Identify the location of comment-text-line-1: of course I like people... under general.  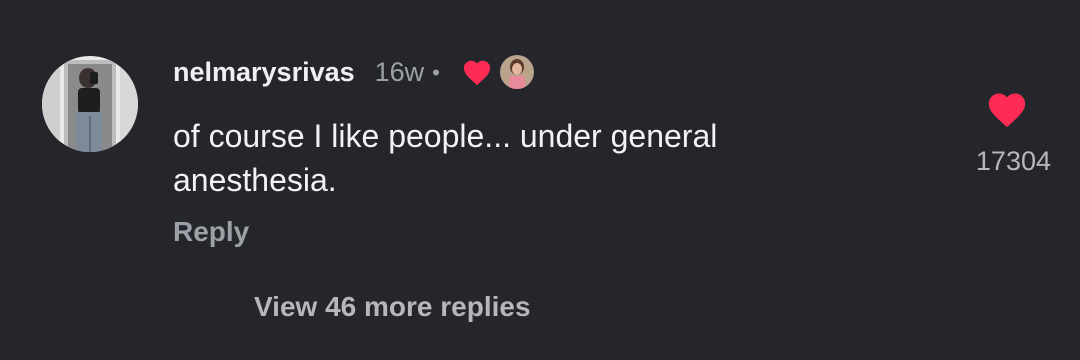
(445, 136).